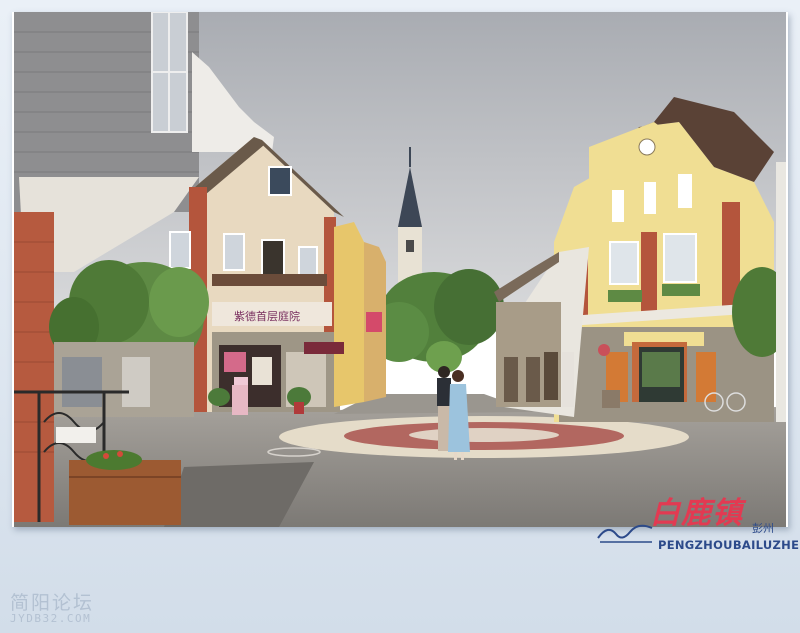 This screenshot has height=633, width=800. I want to click on couple-walking, so click(453, 413).